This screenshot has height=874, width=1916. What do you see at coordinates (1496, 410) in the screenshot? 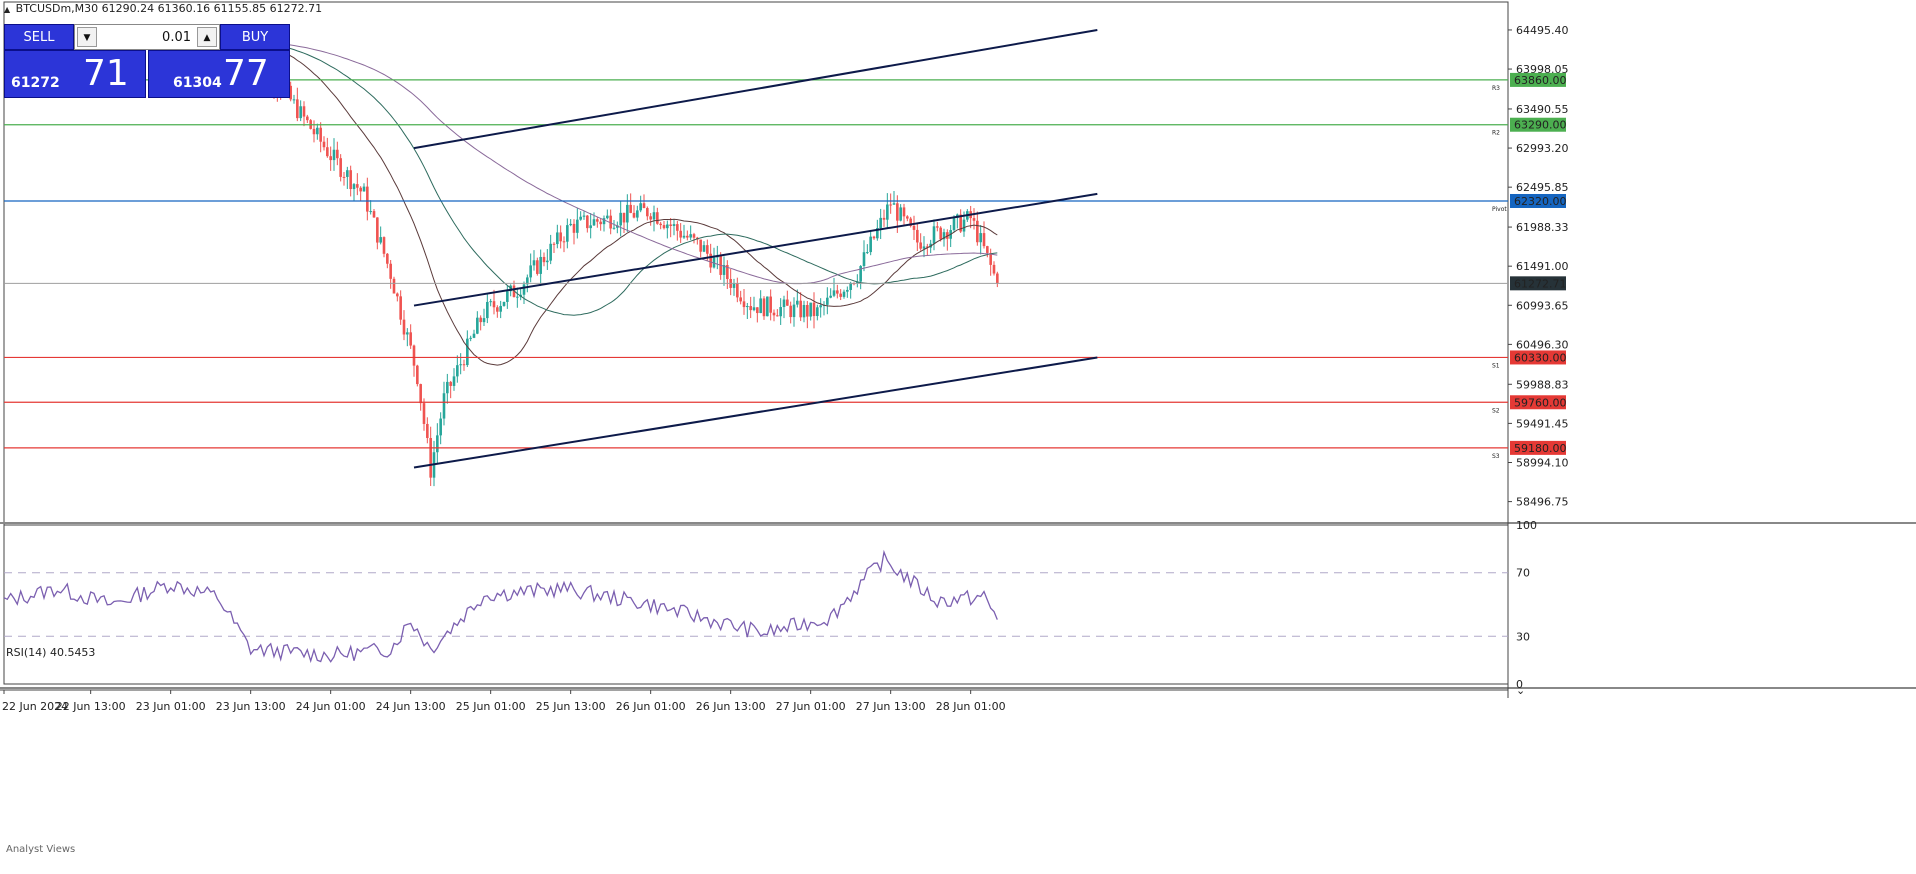
I see `level-tag-s2: S2` at bounding box center [1496, 410].